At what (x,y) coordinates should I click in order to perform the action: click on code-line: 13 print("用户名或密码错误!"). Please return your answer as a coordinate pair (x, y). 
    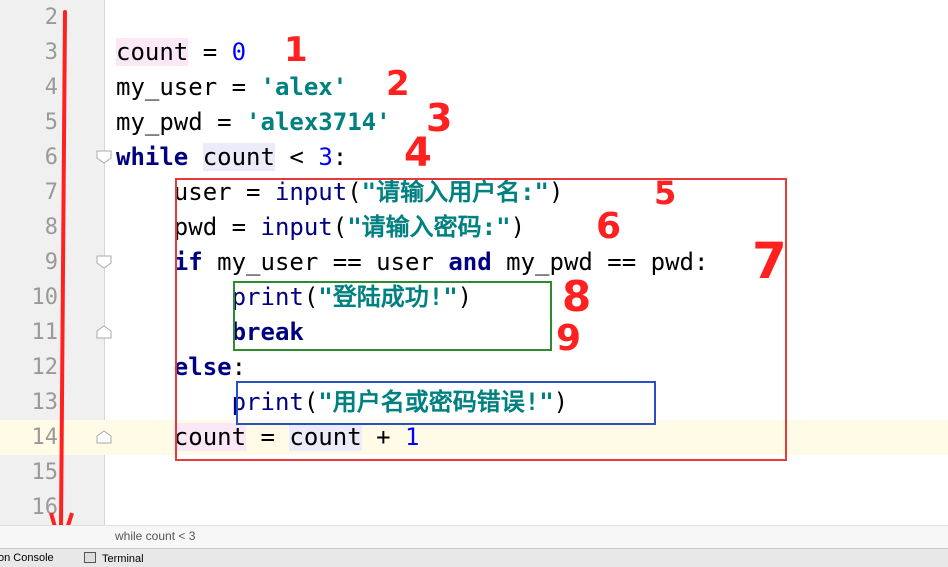
    Looking at the image, I should click on (474, 402).